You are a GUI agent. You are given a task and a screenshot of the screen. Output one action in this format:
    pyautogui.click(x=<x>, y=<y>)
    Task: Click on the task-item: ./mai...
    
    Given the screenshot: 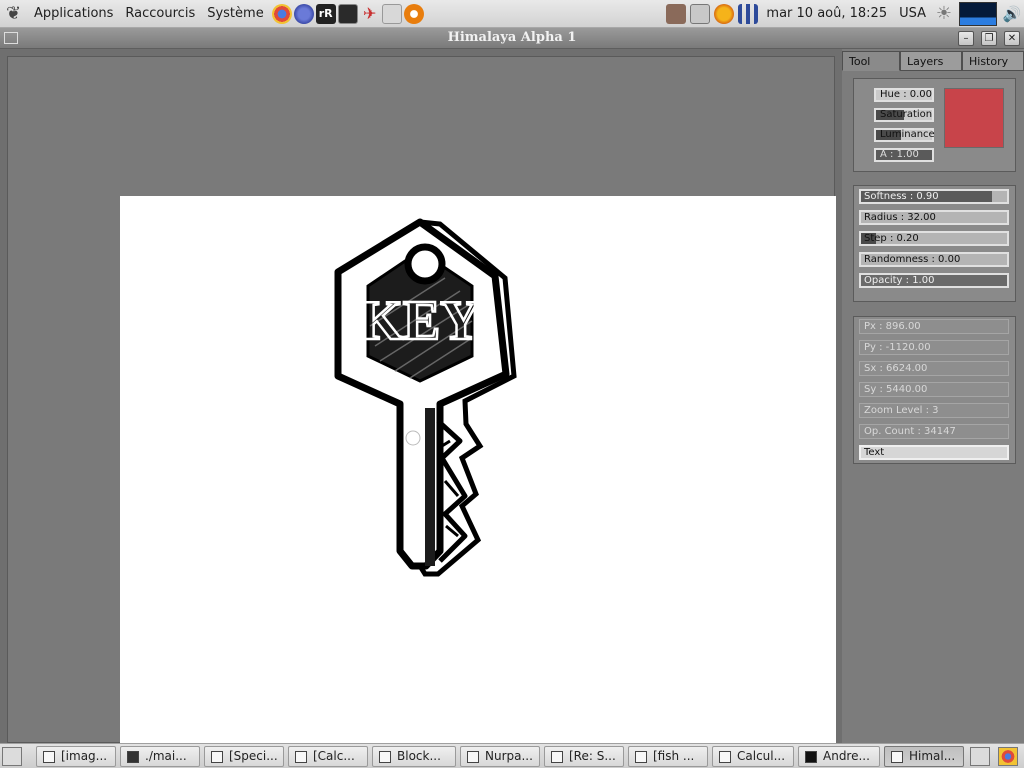 What is the action you would take?
    pyautogui.click(x=160, y=756)
    